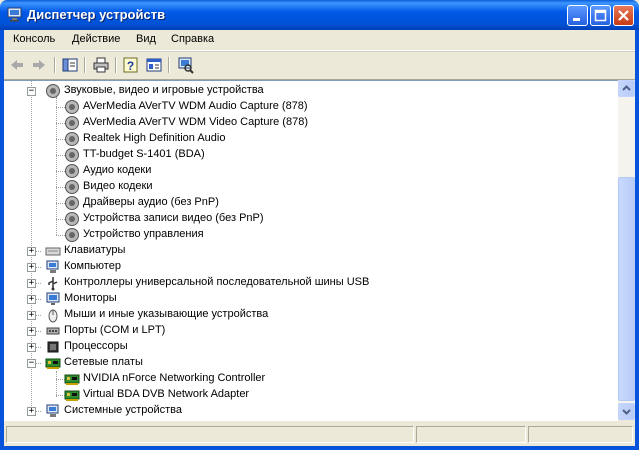 The height and width of the screenshot is (450, 639). What do you see at coordinates (192, 39) in the screenshot?
I see `menu-help: Справка` at bounding box center [192, 39].